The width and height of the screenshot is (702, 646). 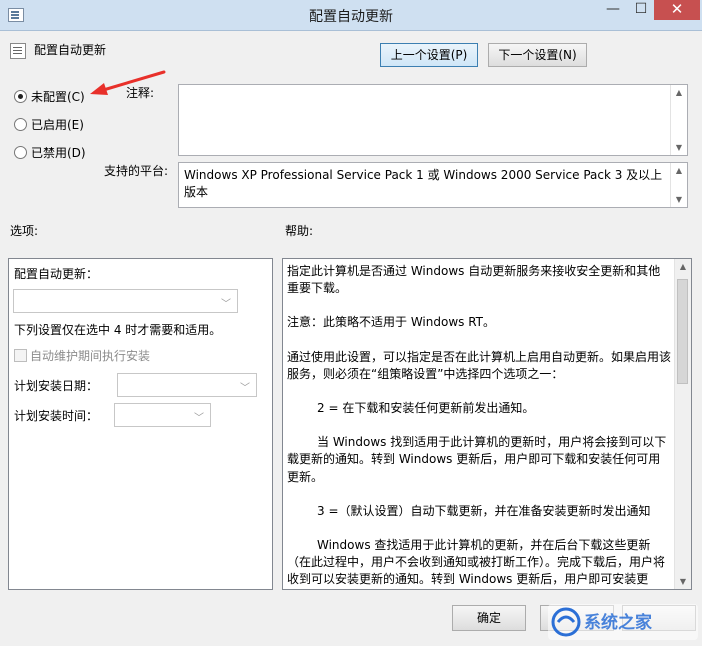 What do you see at coordinates (429, 55) in the screenshot?
I see `prev-setting-button: 上一个设置(P)` at bounding box center [429, 55].